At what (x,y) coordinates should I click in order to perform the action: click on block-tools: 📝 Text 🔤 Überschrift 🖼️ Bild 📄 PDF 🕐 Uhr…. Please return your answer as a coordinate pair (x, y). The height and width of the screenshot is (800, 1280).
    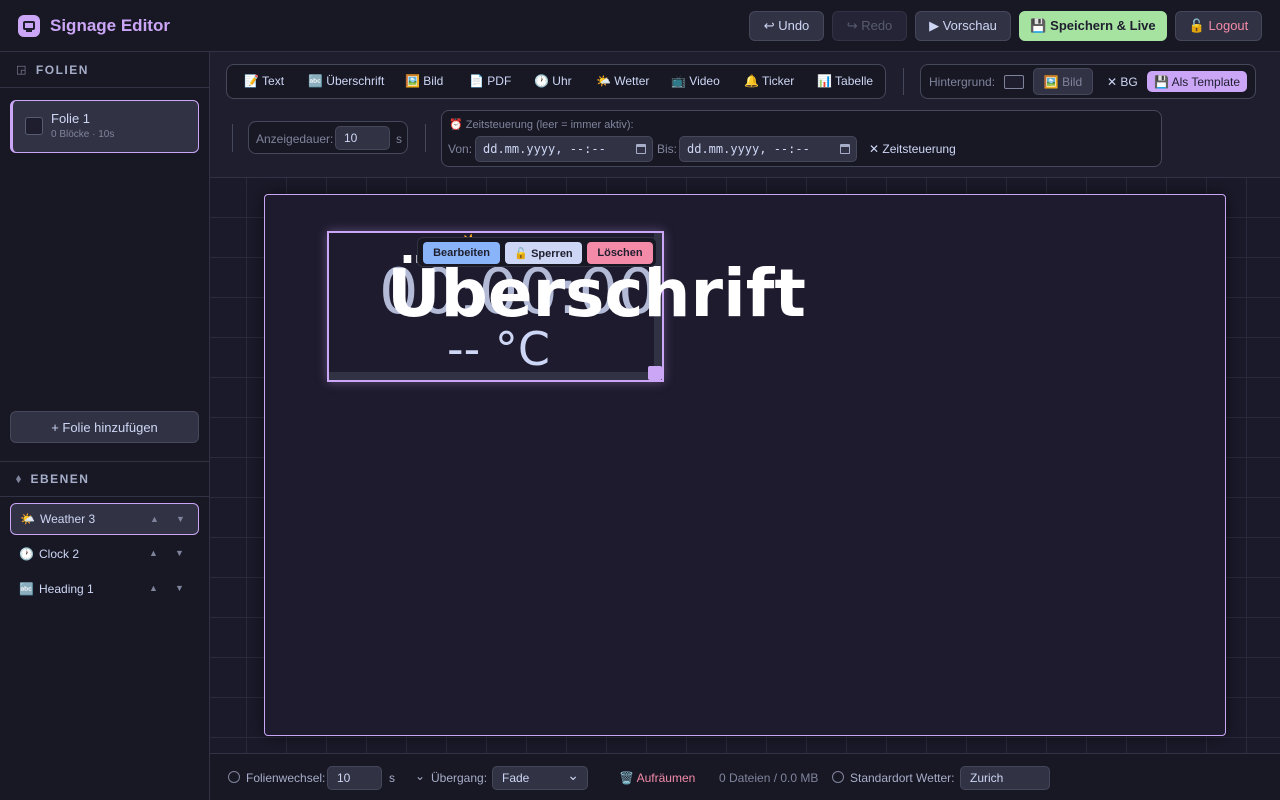
    Looking at the image, I should click on (556, 81).